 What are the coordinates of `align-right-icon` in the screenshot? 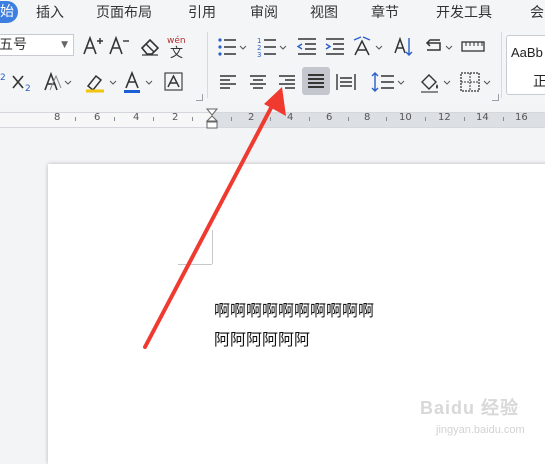 It's located at (287, 82).